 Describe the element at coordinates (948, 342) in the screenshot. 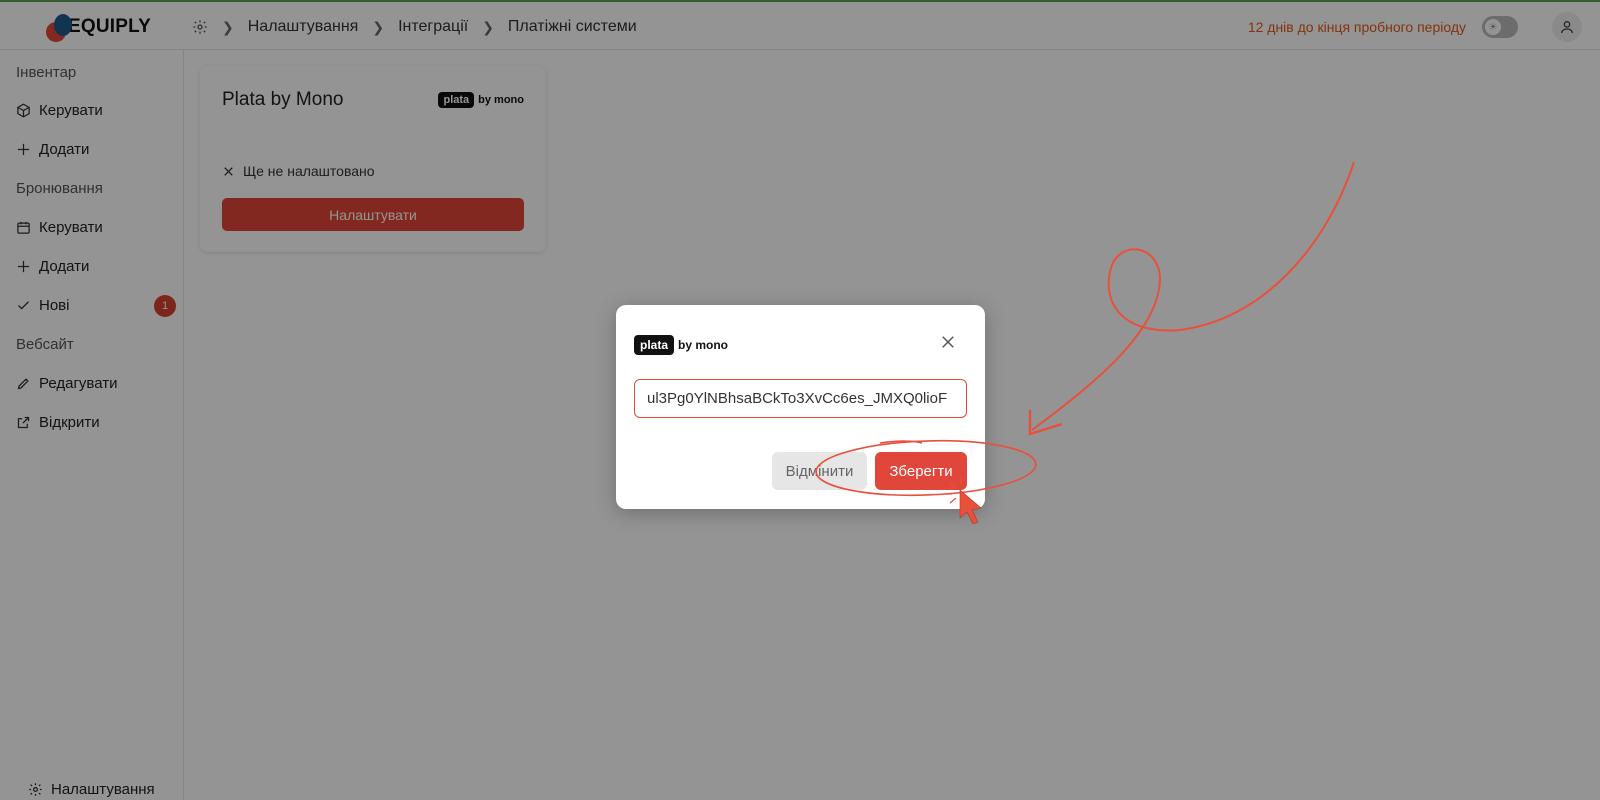

I see `close-icon` at that location.